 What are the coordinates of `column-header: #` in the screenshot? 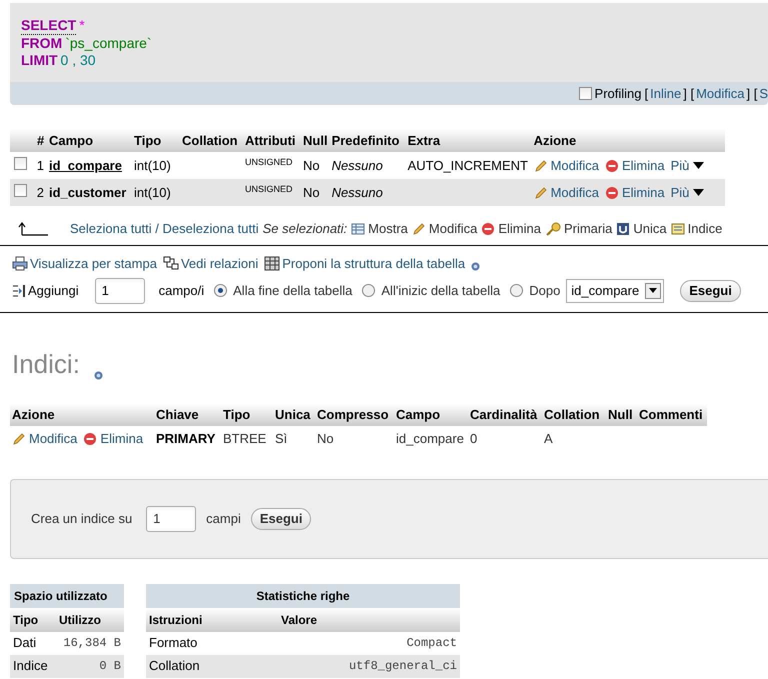 It's located at (41, 140).